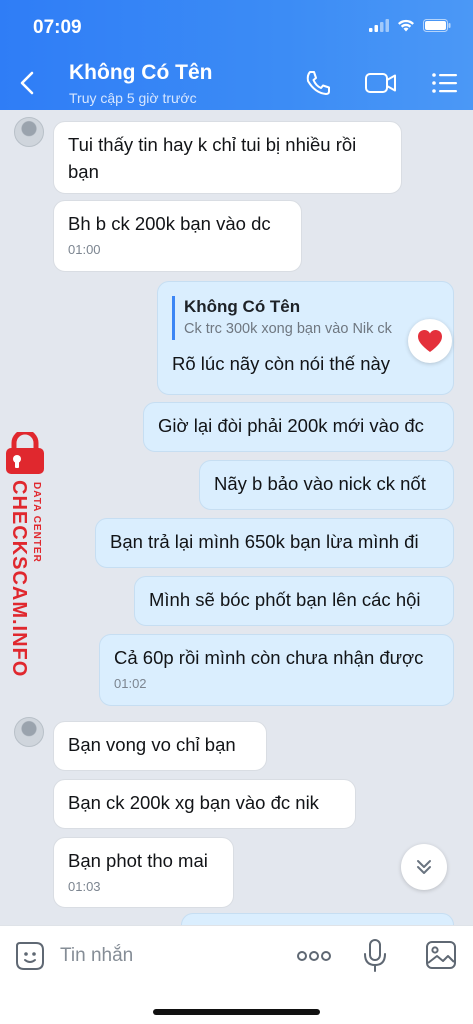 This screenshot has height=1024, width=473. What do you see at coordinates (236, 55) in the screenshot?
I see `chat-header: 07:09 Không Có Tên Truy cập 5 giờ trước` at bounding box center [236, 55].